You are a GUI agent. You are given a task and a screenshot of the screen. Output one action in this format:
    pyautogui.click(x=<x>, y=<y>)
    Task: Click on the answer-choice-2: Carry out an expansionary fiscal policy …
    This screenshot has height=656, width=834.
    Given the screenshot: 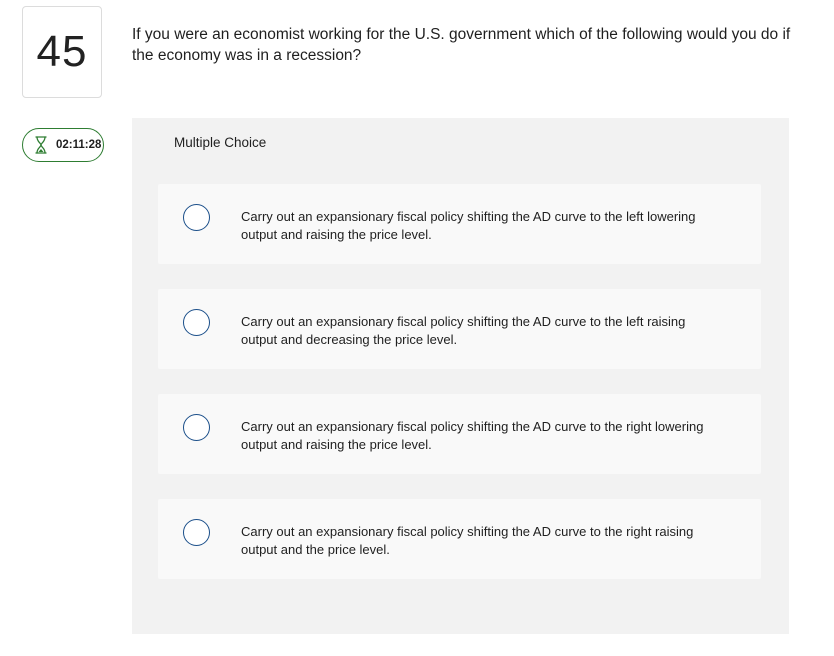 What is the action you would take?
    pyautogui.click(x=459, y=329)
    